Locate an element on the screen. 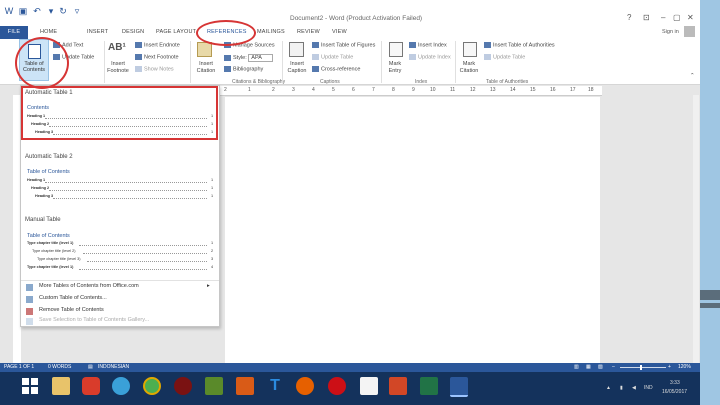 This screenshot has height=405, width=720. powerpoint-icon is located at coordinates (398, 386).